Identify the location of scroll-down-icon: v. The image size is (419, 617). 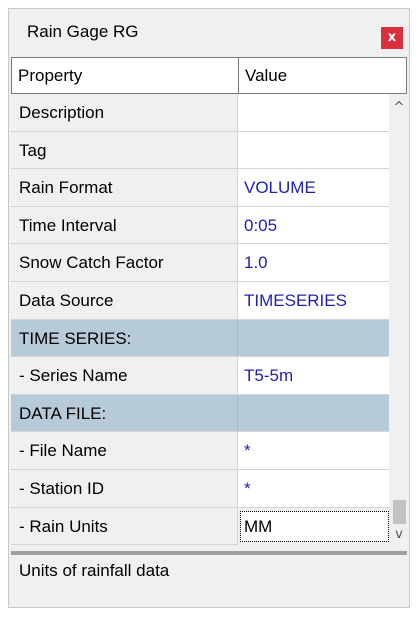
(399, 534).